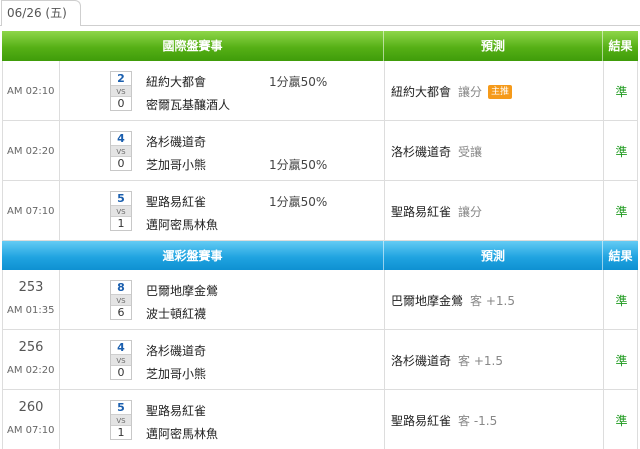 The height and width of the screenshot is (449, 640). I want to click on away-score: 6, so click(121, 312).